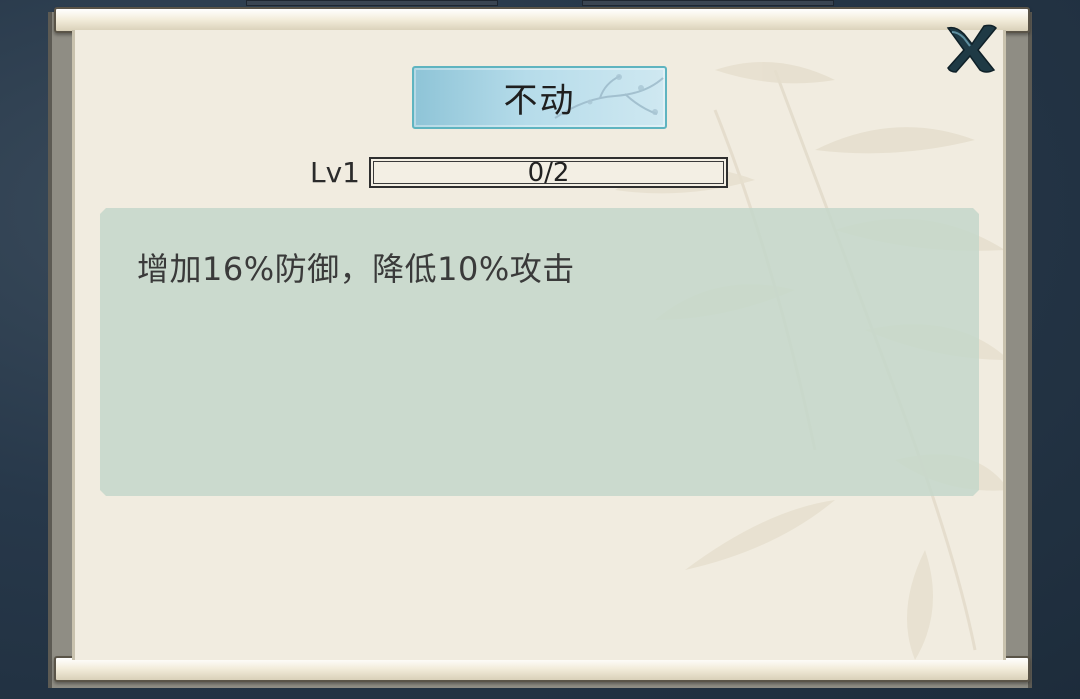 Image resolution: width=1080 pixels, height=699 pixels. What do you see at coordinates (335, 172) in the screenshot?
I see `level-label: Lv1` at bounding box center [335, 172].